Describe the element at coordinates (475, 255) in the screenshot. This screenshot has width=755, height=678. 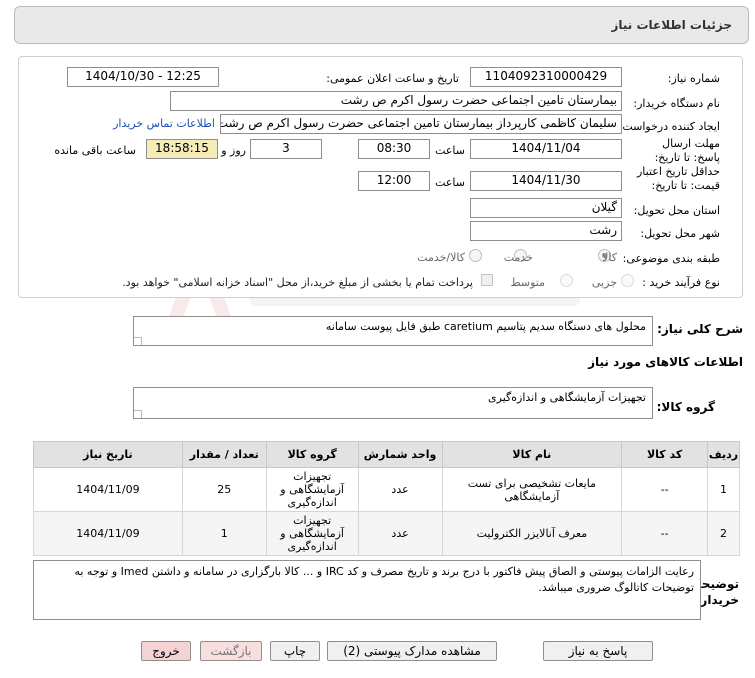
I see `category-goods-service-radio` at that location.